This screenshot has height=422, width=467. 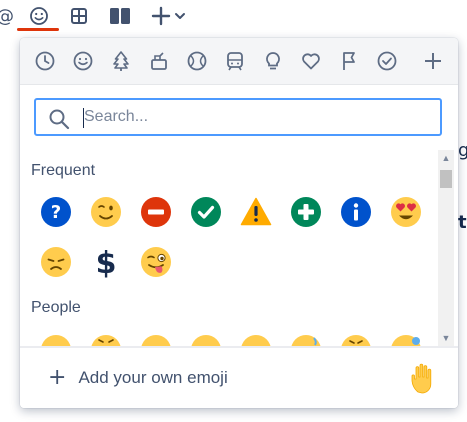 I want to click on travel-train-icon, so click(x=235, y=61).